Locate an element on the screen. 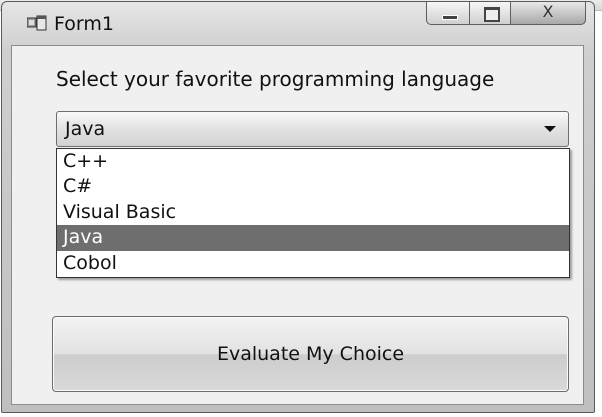 This screenshot has width=602, height=417. combobox-selected-value: Java is located at coordinates (85, 129).